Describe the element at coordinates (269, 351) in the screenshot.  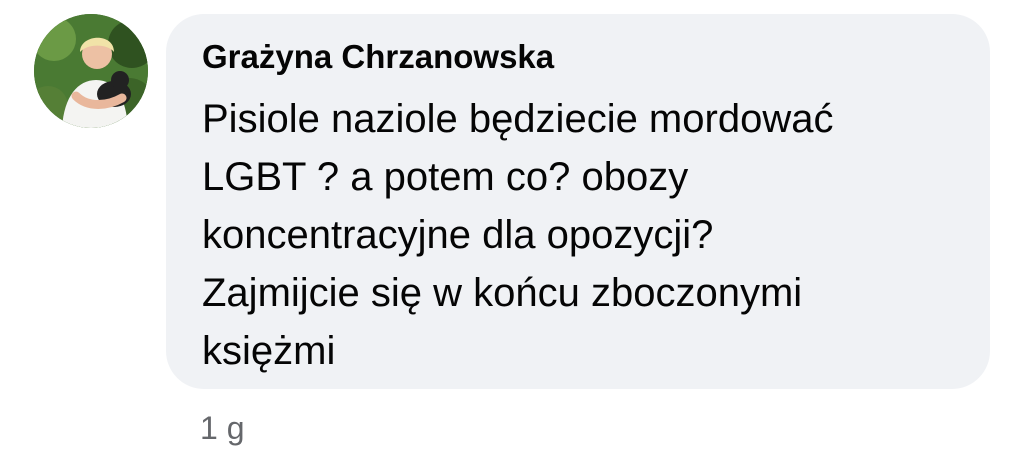
I see `comment-text-line: księżmi` at that location.